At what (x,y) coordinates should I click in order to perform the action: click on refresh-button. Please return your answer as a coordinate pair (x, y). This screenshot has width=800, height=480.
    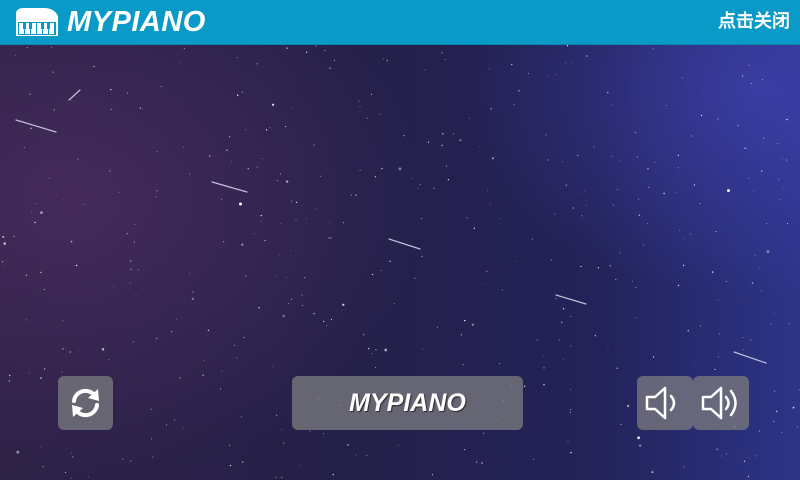
    Looking at the image, I should click on (85, 403).